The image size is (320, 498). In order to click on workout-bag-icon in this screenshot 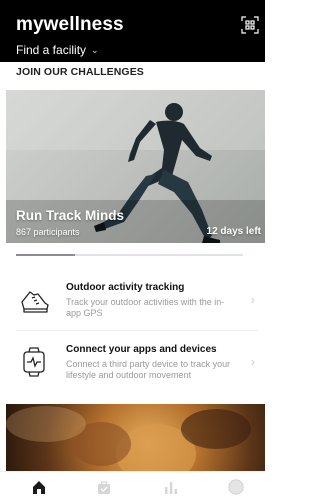, I will do `click(104, 487)`.